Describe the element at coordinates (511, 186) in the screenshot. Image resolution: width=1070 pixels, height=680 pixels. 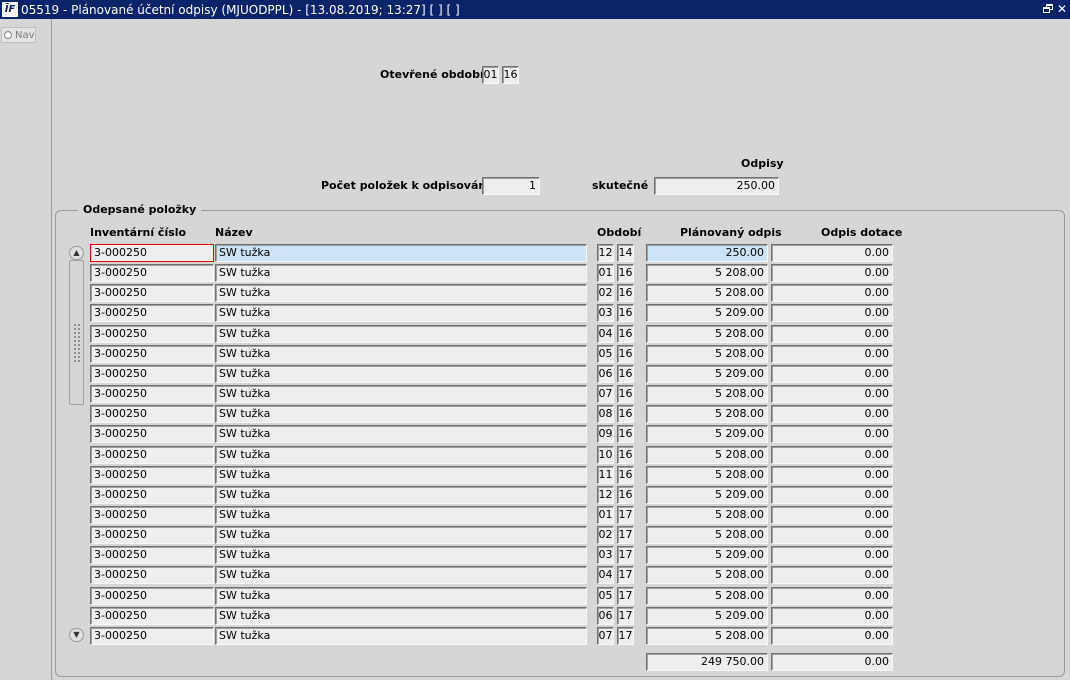
I see `item-count-field: 1` at that location.